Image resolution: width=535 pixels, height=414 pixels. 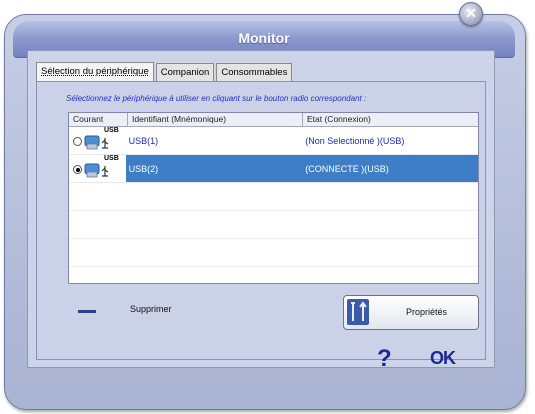 I want to click on tools-icon, so click(x=358, y=312).